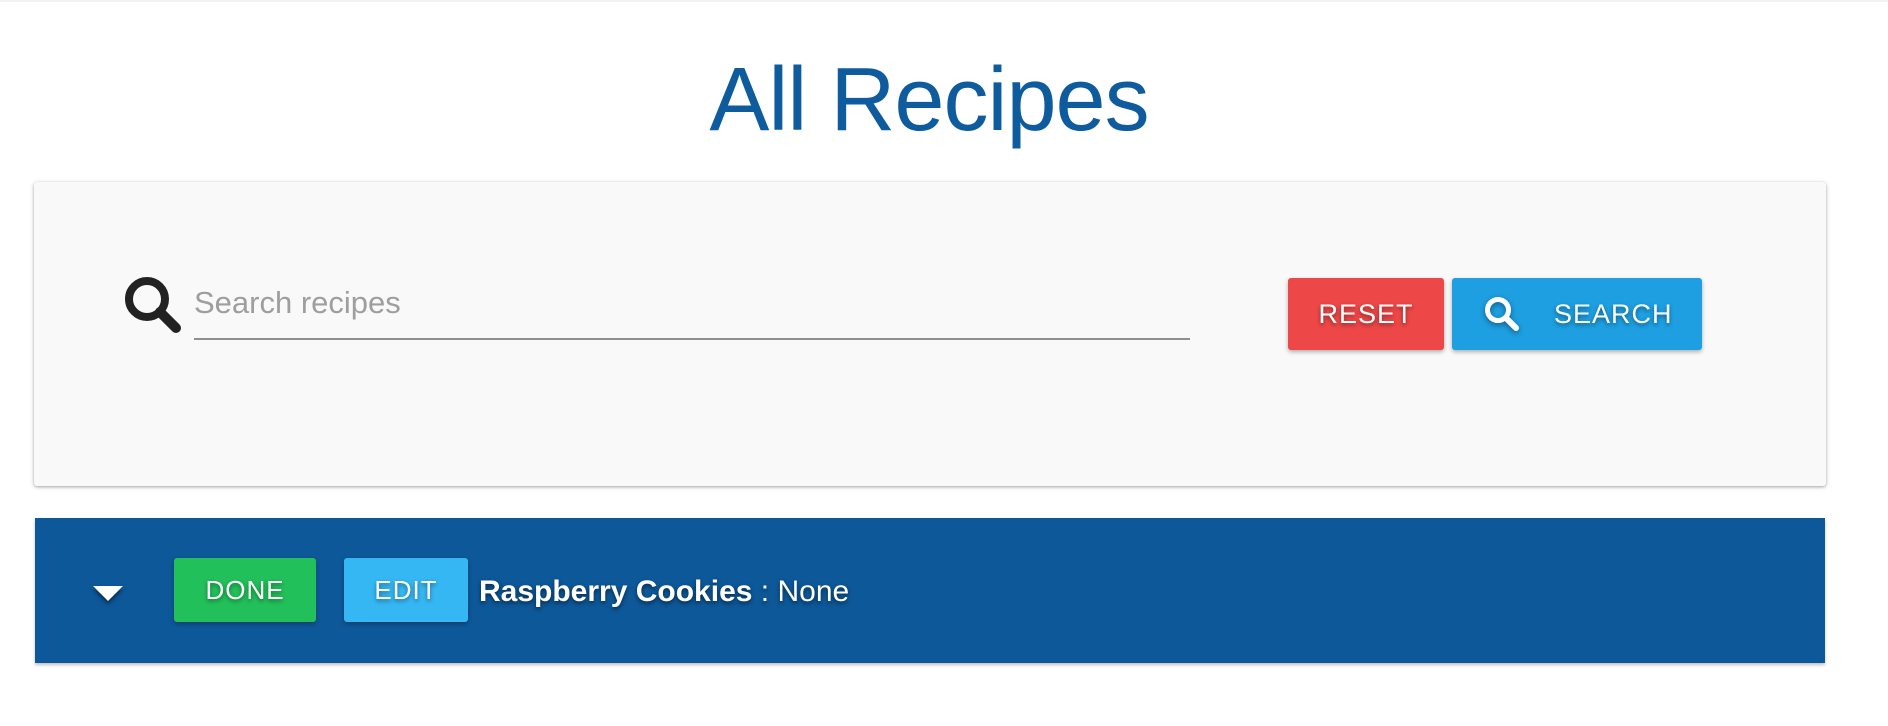  I want to click on reset-button: RESET, so click(1366, 314).